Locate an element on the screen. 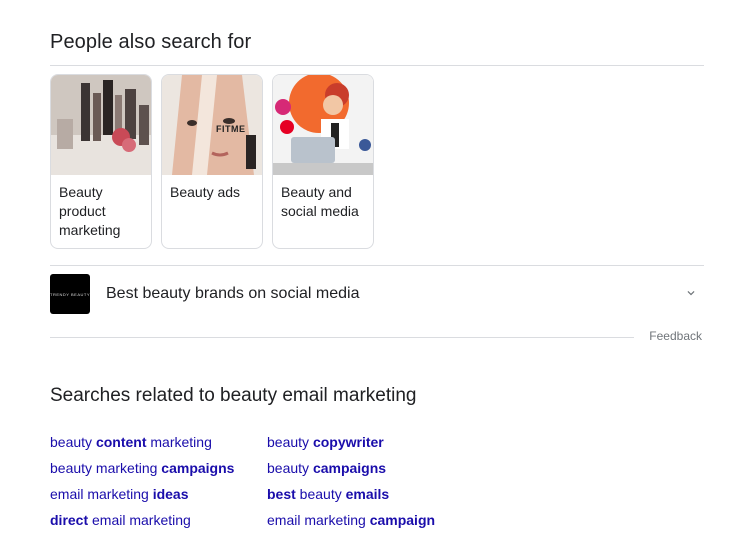  related-search-link: beauty copywriter is located at coordinates (351, 447).